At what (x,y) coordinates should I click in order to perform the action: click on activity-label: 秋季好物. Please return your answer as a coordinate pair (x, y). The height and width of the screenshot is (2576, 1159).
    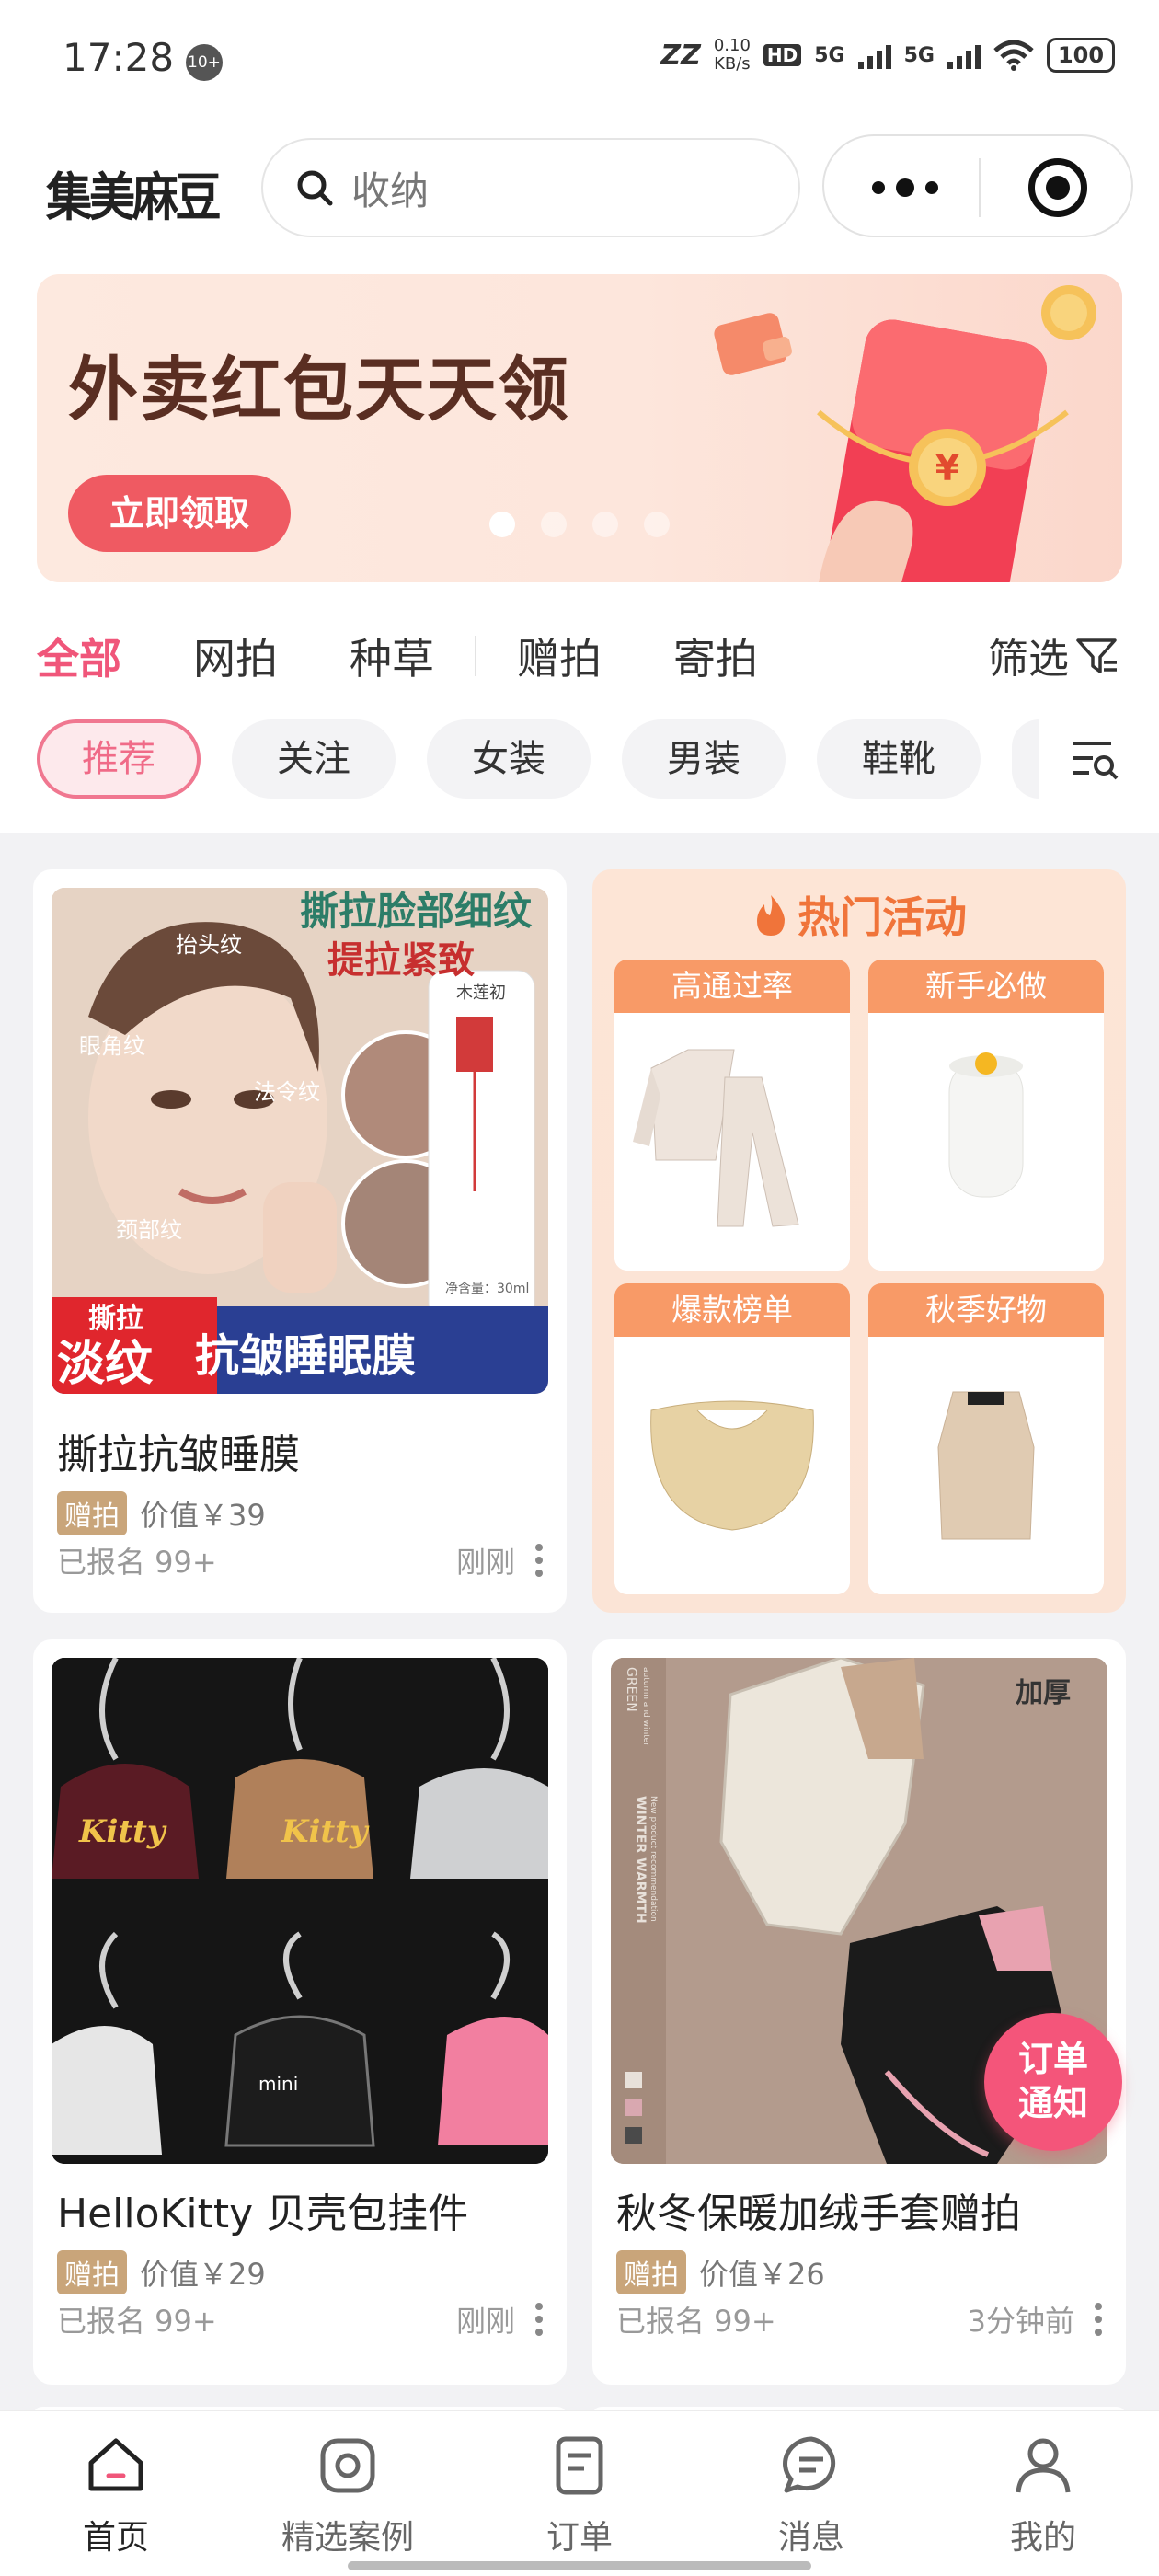
    Looking at the image, I should click on (986, 1310).